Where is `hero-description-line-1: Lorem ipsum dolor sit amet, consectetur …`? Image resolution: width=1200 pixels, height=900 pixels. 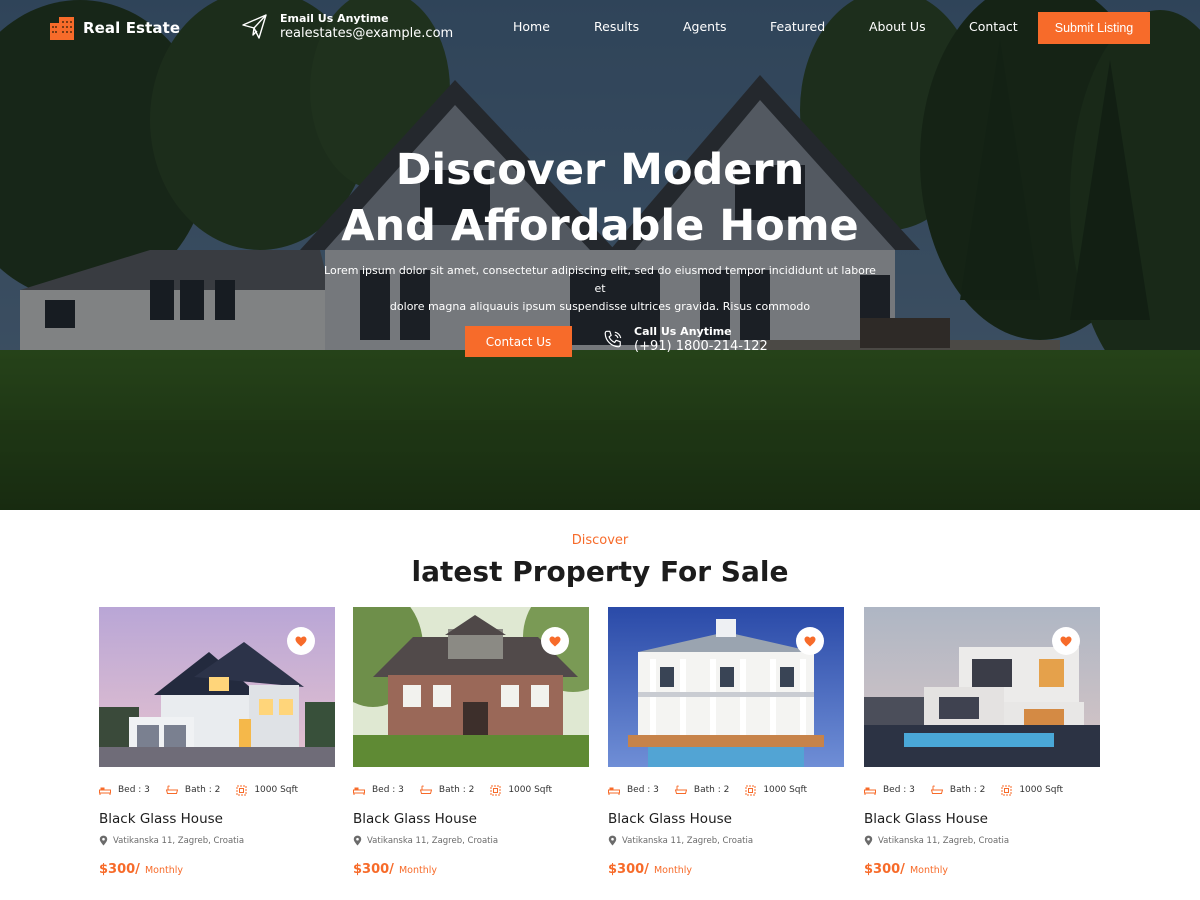 hero-description-line-1: Lorem ipsum dolor sit amet, consectetur … is located at coordinates (600, 279).